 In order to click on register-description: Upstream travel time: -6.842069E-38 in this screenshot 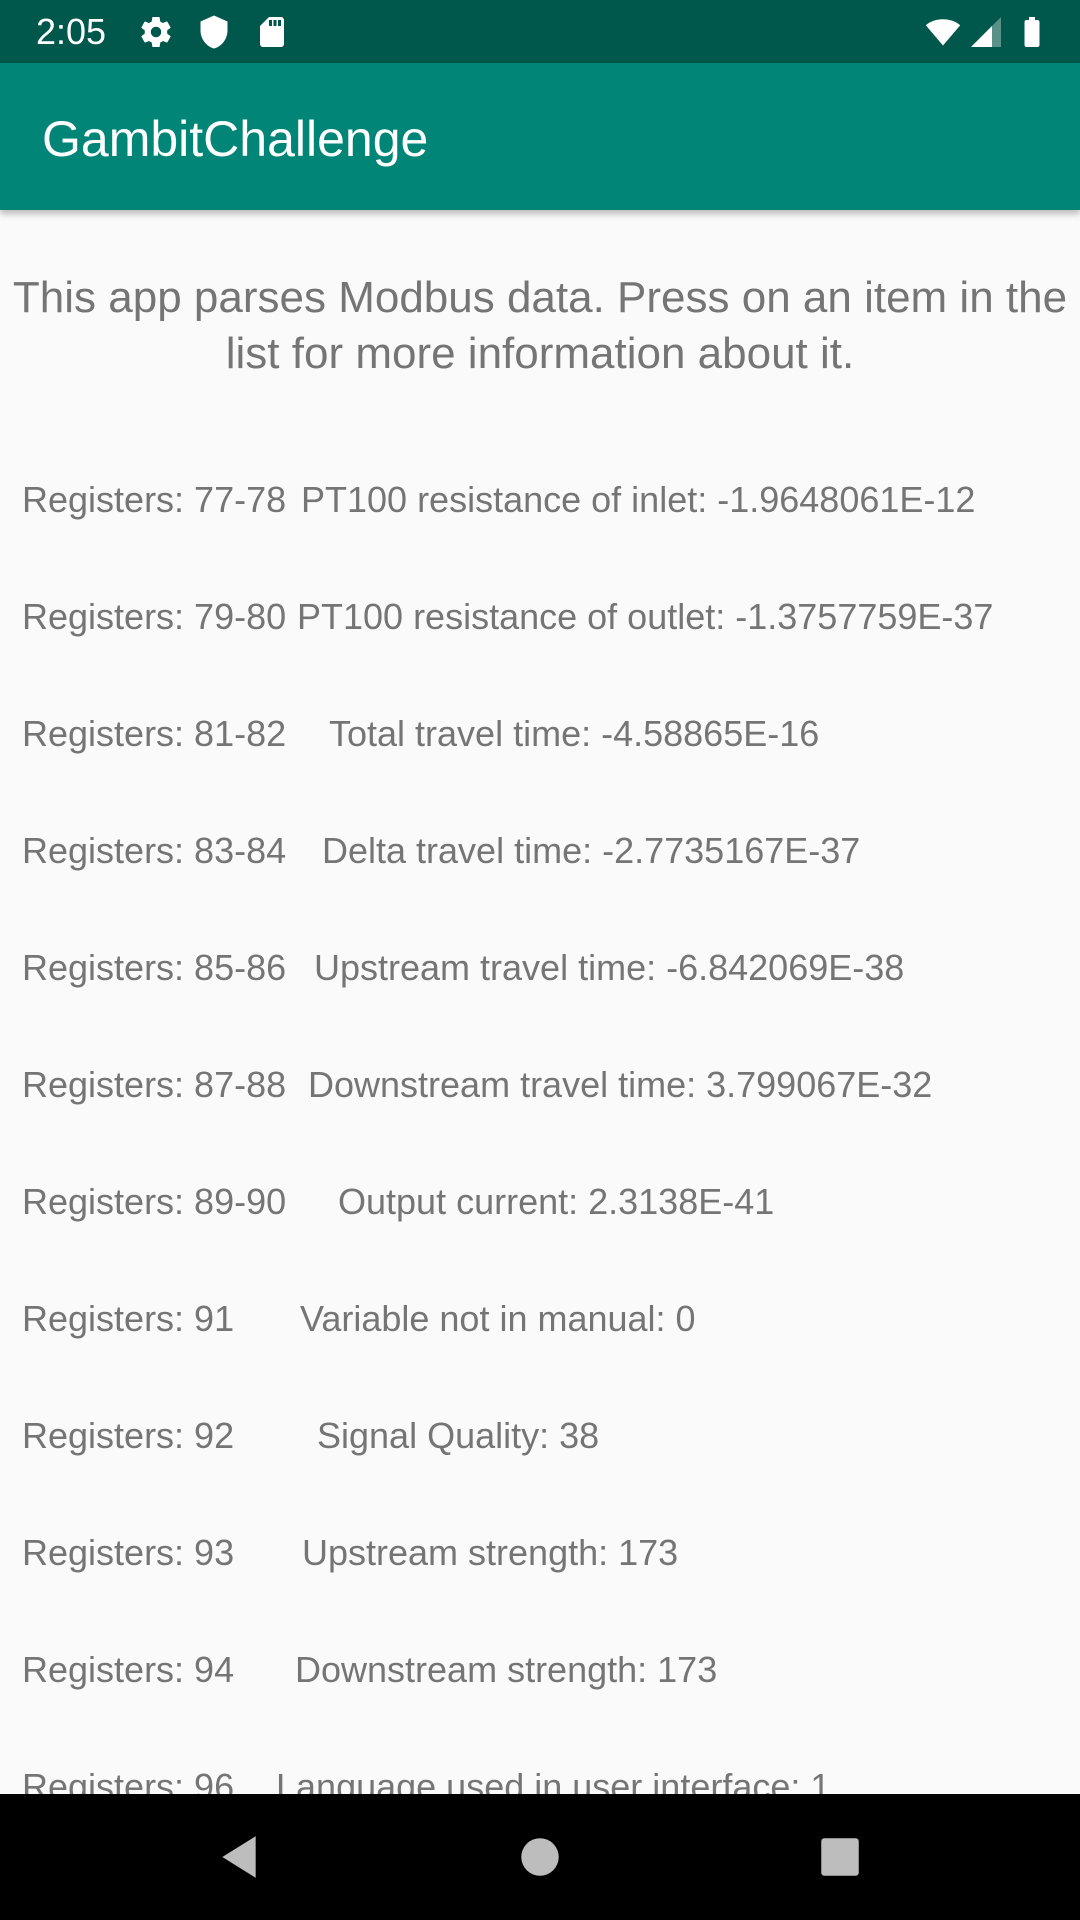, I will do `click(609, 967)`.